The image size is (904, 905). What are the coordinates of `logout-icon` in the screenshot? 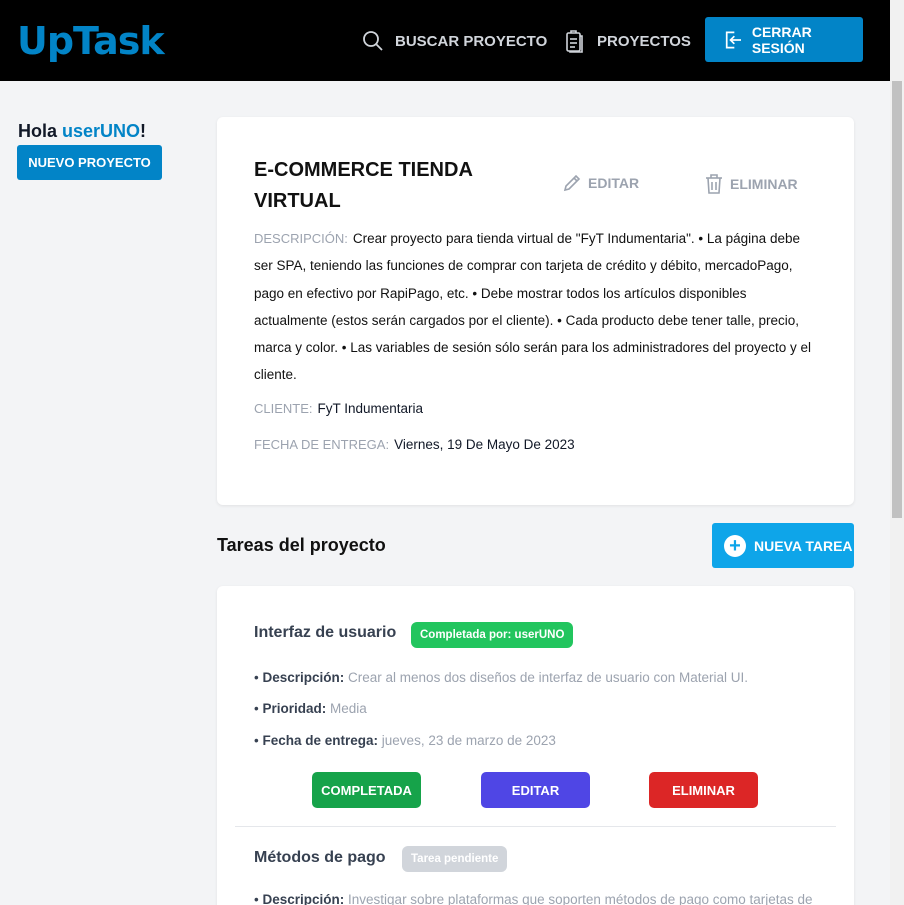 It's located at (733, 39).